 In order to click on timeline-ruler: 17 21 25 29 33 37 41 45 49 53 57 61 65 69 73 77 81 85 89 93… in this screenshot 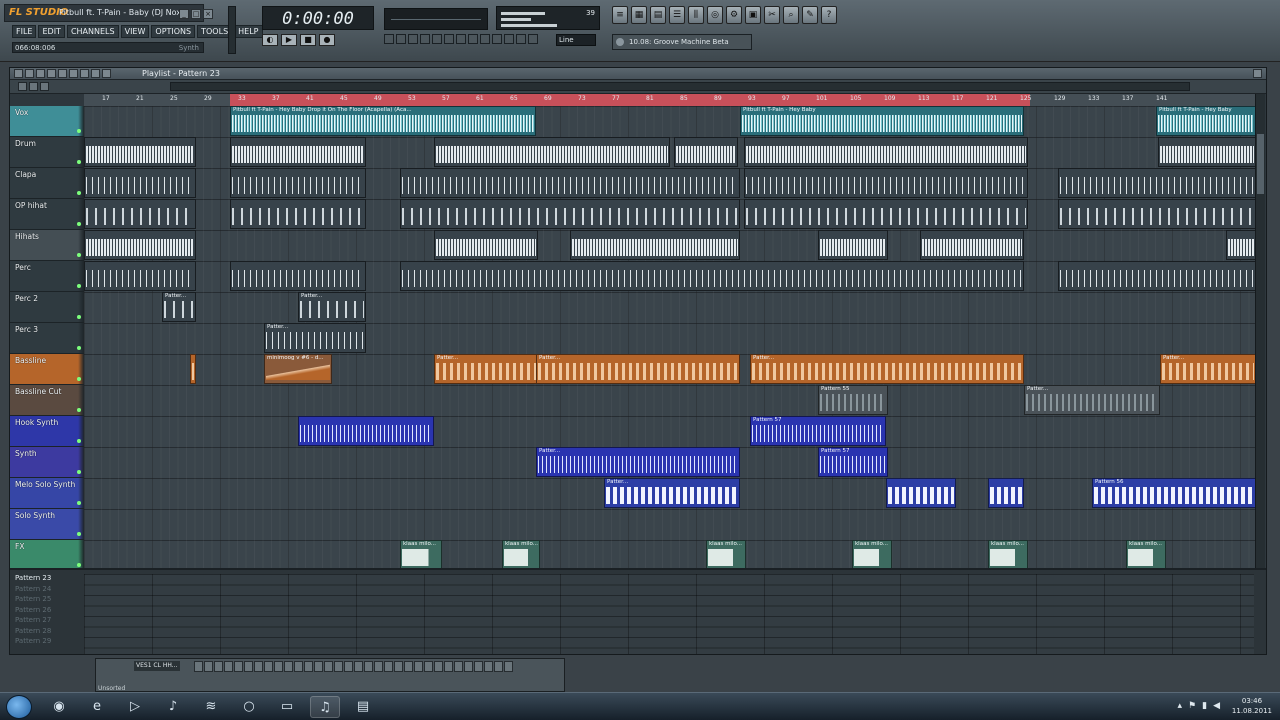, I will do `click(670, 100)`.